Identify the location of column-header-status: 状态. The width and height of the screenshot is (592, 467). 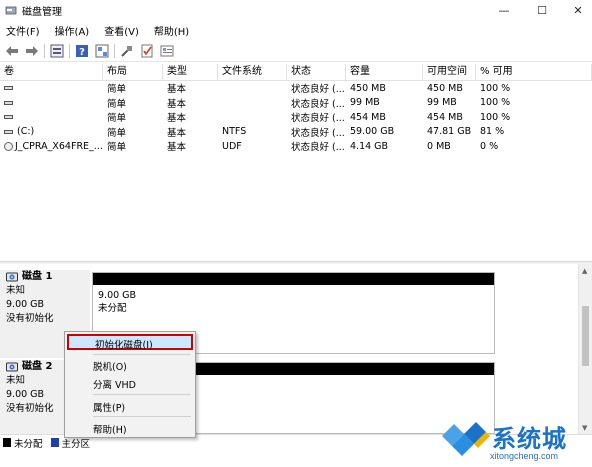
(316, 72).